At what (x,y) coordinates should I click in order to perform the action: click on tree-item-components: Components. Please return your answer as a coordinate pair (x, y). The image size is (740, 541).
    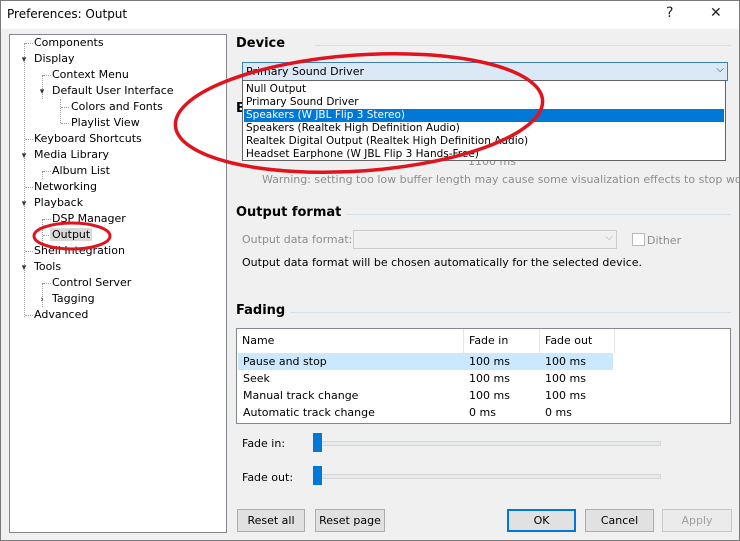
    Looking at the image, I should click on (69, 43).